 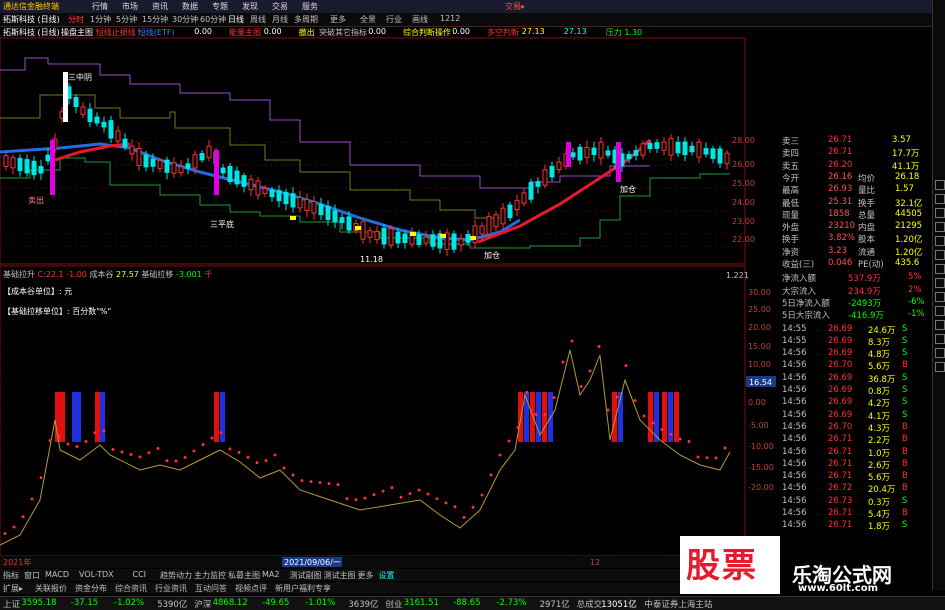 What do you see at coordinates (791, 240) in the screenshot?
I see `quote-cell: 换手` at bounding box center [791, 240].